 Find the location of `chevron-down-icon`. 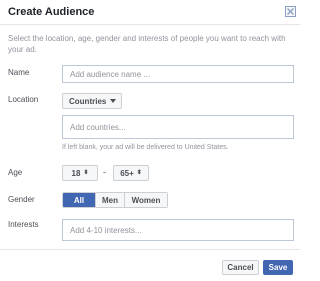

chevron-down-icon is located at coordinates (113, 101).